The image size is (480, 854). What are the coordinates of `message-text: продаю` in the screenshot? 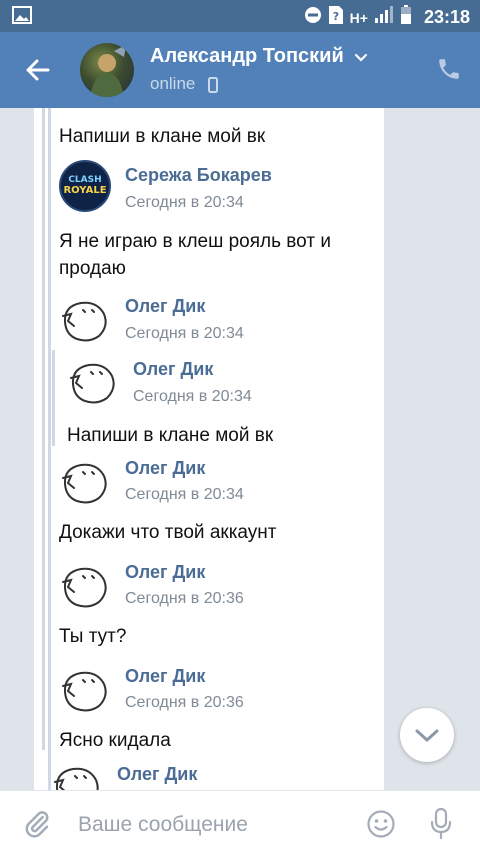 It's located at (92, 268).